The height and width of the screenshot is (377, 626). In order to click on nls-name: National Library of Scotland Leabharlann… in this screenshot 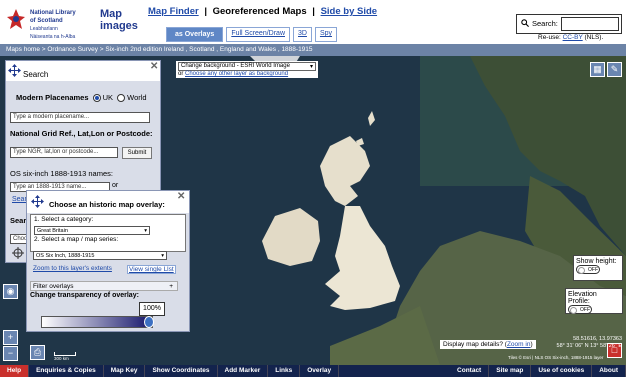, I will do `click(53, 25)`.